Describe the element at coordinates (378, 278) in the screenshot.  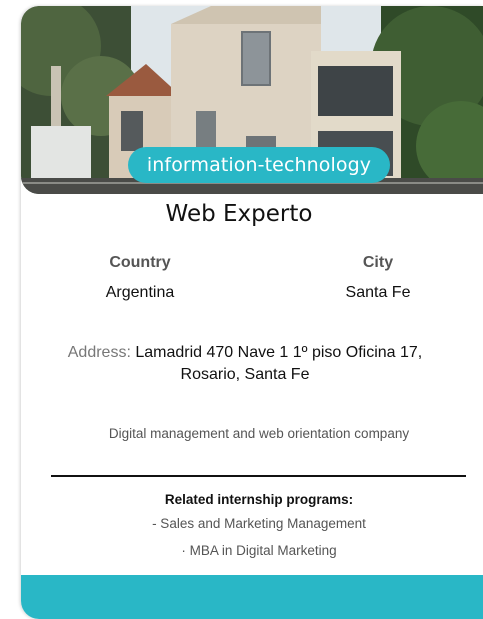
I see `city-column: City Santa Fe` at that location.